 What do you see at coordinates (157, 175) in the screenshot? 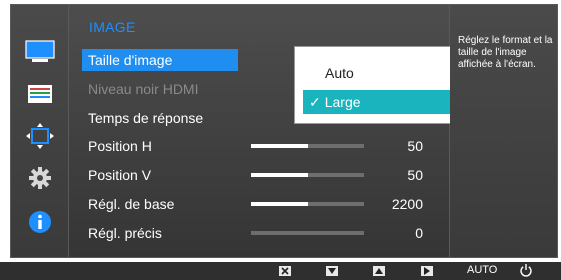
I see `menu-item-v-position: Position V` at bounding box center [157, 175].